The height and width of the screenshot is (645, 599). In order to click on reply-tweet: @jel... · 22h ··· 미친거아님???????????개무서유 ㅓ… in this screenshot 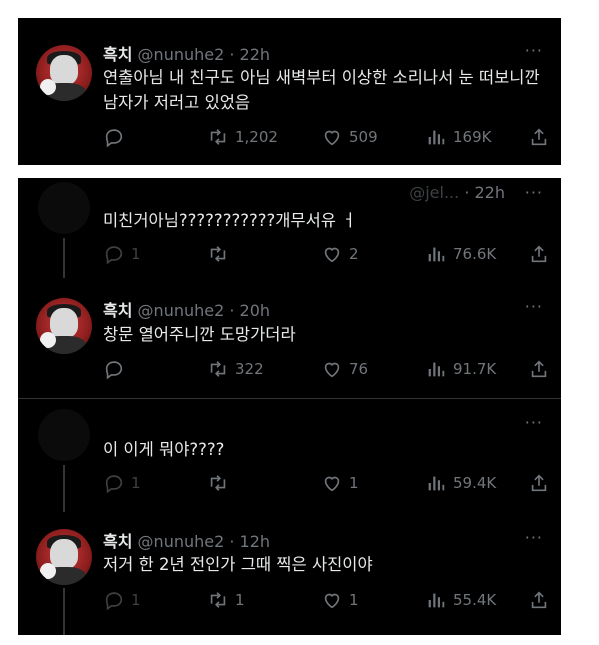, I will do `click(289, 228)`.